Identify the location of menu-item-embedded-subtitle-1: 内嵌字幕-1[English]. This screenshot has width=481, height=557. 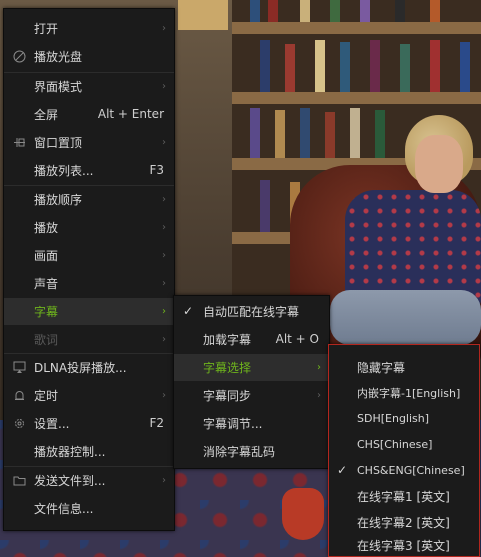
(404, 393).